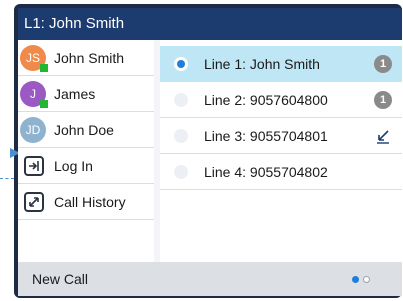  I want to click on line-row-3: Line 3: 9055704801, so click(281, 136).